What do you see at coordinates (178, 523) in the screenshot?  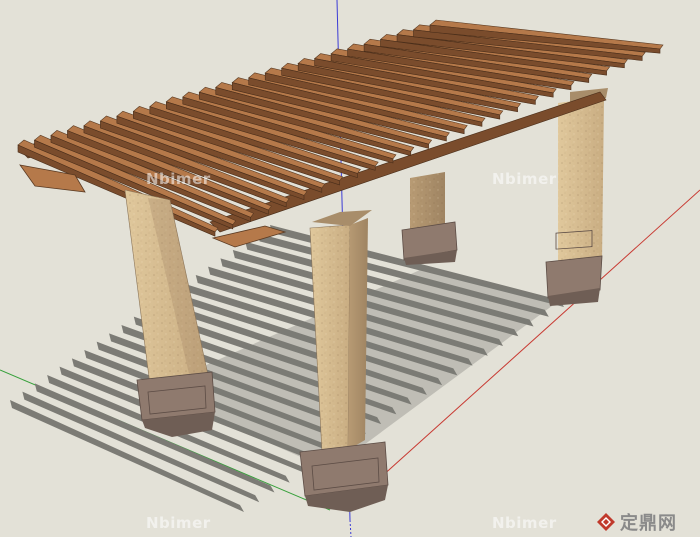 I see `watermark-bottom-left: Nbimer` at bounding box center [178, 523].